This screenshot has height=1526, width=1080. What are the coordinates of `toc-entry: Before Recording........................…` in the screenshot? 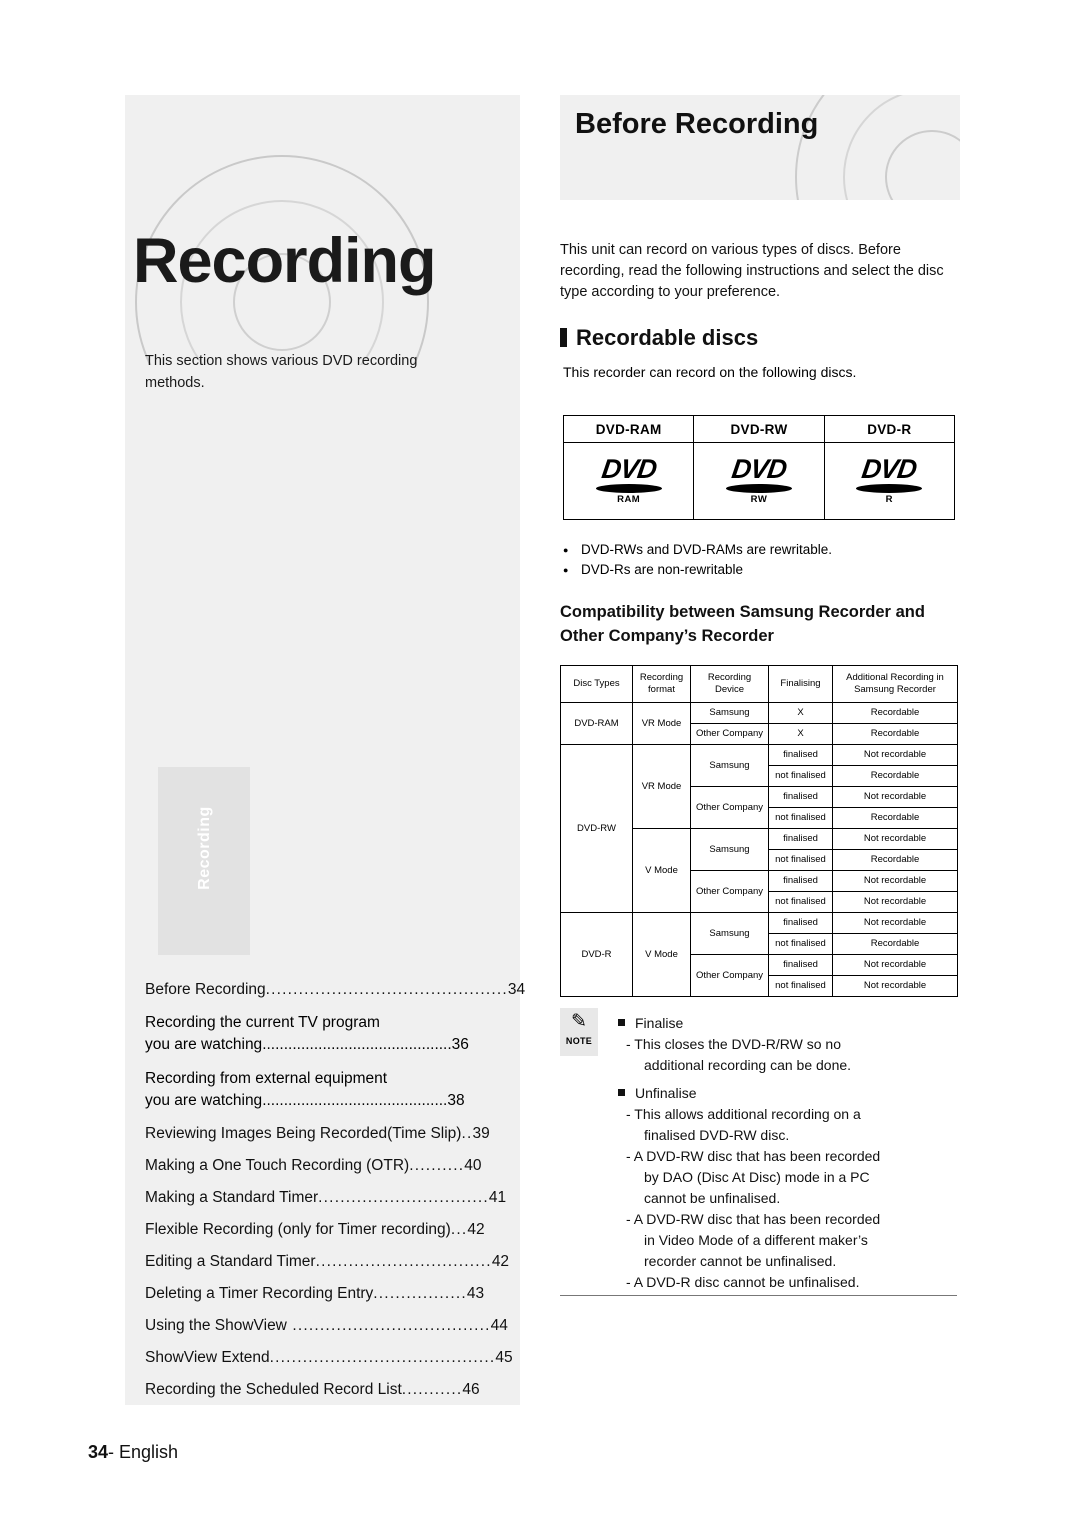 It's located at (335, 990).